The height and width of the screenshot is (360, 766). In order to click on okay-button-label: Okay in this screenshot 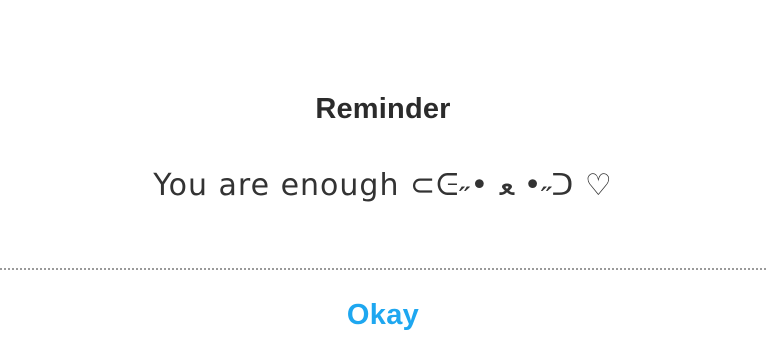, I will do `click(383, 315)`.